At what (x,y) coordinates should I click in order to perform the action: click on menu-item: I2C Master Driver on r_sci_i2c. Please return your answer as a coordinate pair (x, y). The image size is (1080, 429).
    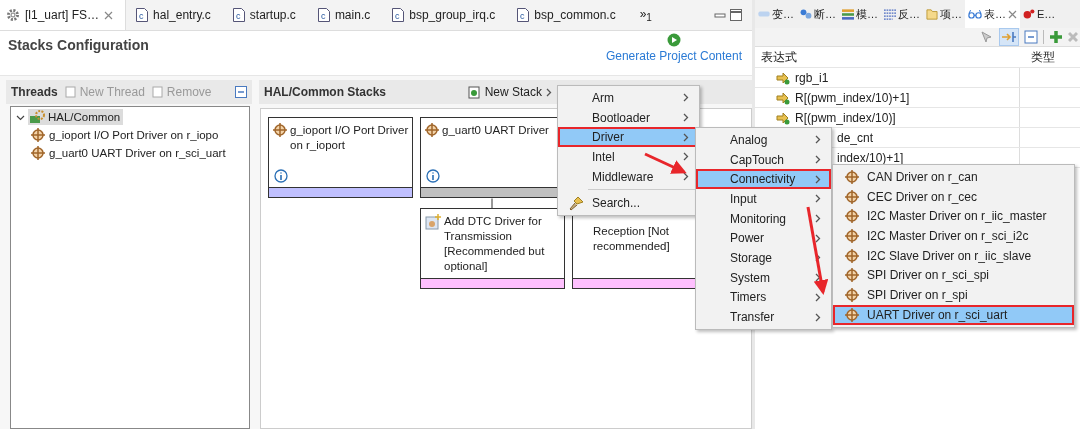
    Looking at the image, I should click on (953, 236).